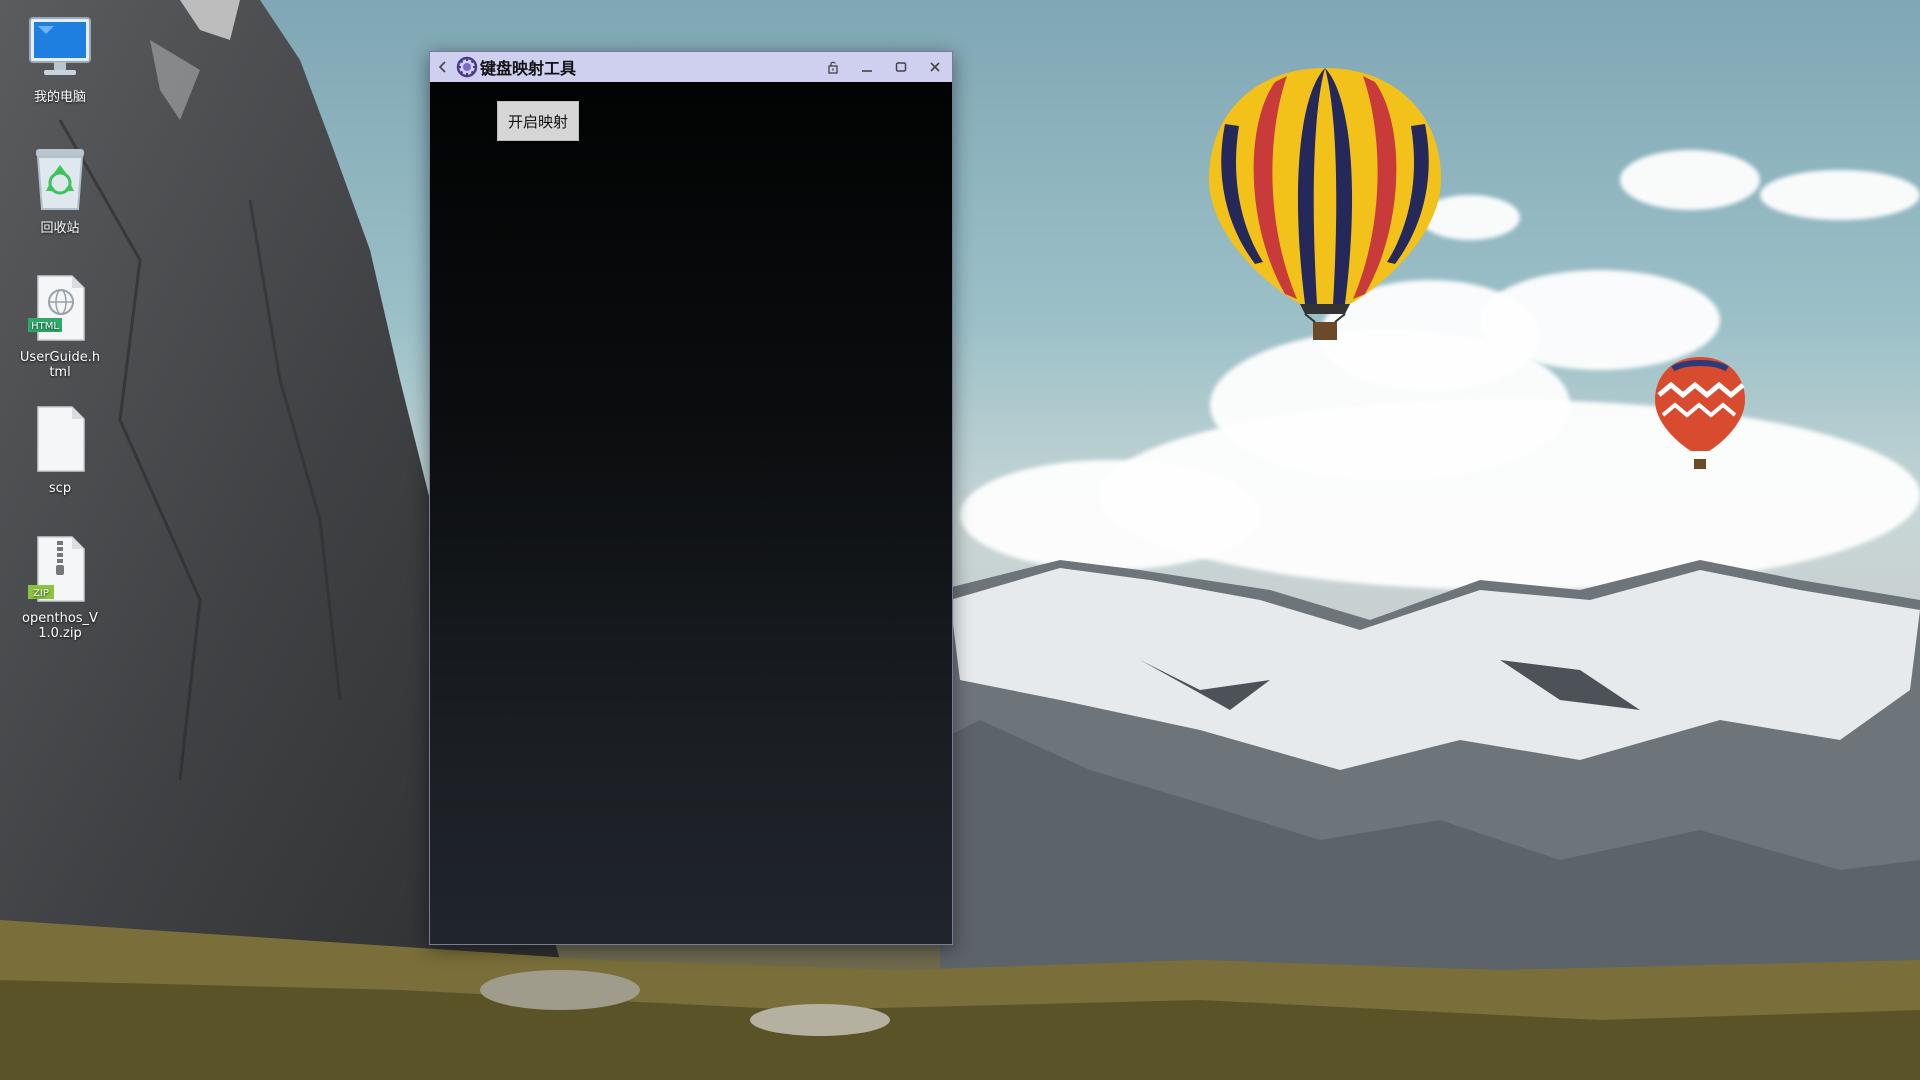  What do you see at coordinates (60, 439) in the screenshot?
I see `blank-file-icon` at bounding box center [60, 439].